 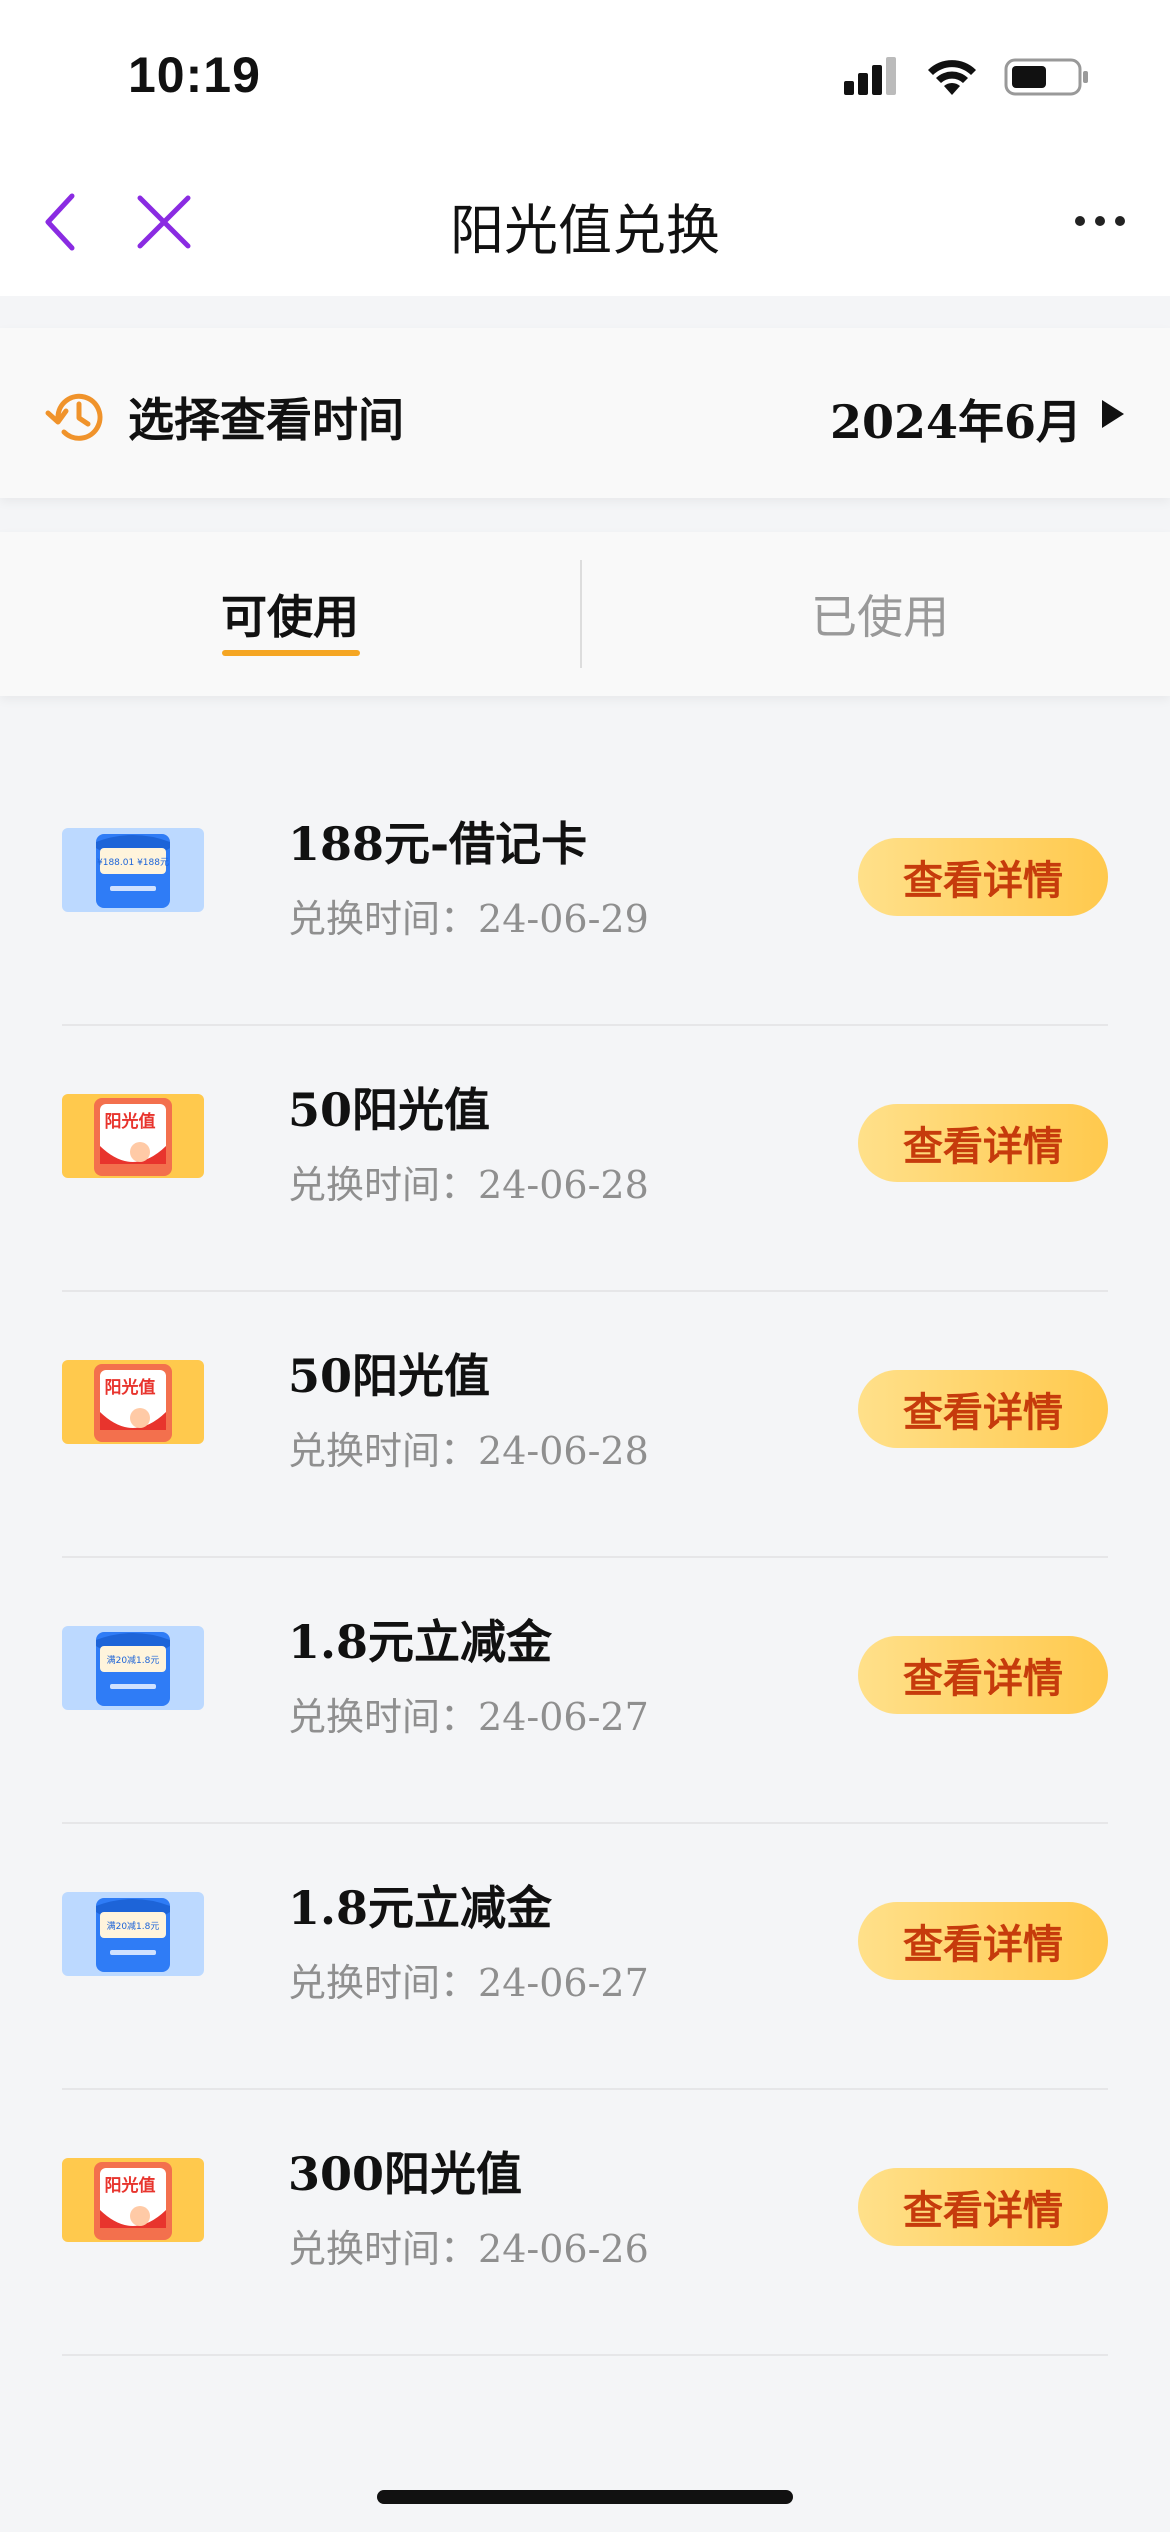 I want to click on coupon-thumbnail: ¥188.01 ¥188元, so click(x=133, y=870).